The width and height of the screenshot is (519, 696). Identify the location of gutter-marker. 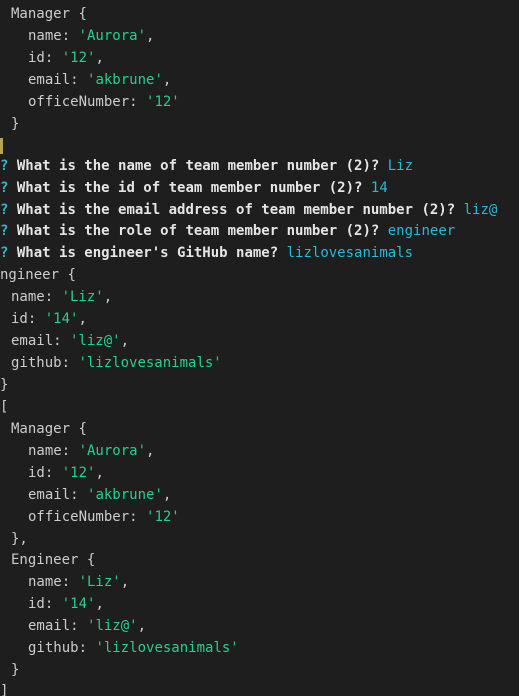
(1, 146).